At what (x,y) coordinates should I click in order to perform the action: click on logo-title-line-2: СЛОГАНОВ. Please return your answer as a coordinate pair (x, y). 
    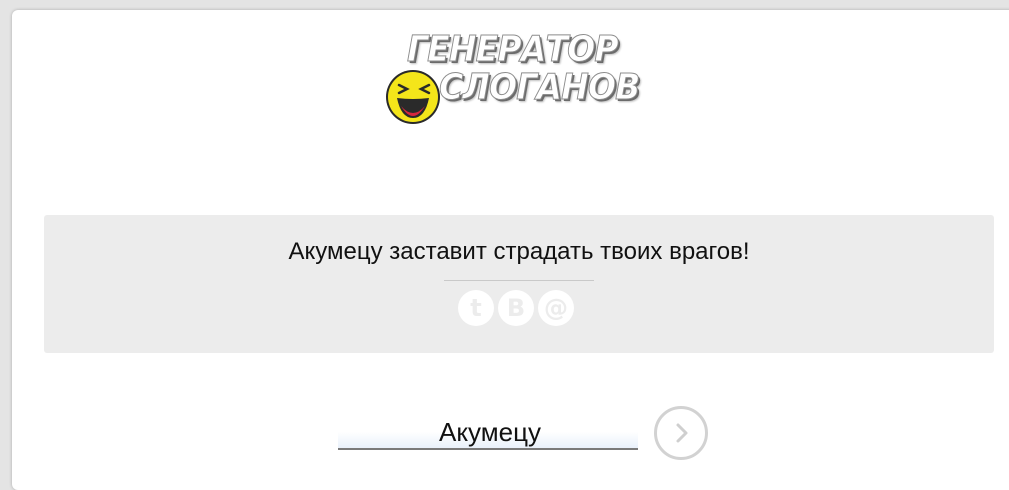
    Looking at the image, I should click on (540, 87).